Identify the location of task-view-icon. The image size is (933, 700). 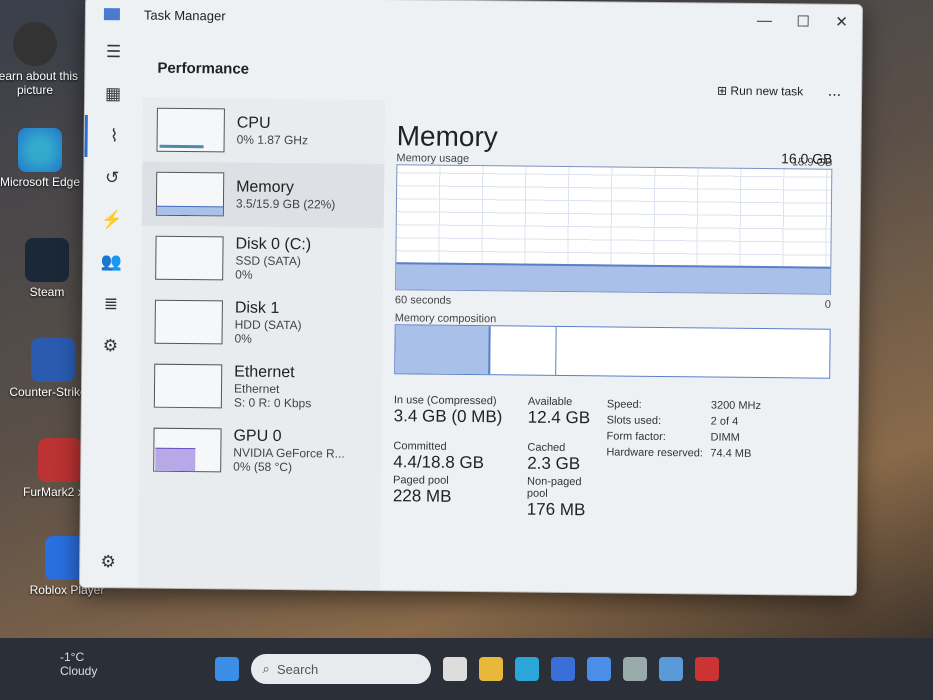
(454, 669).